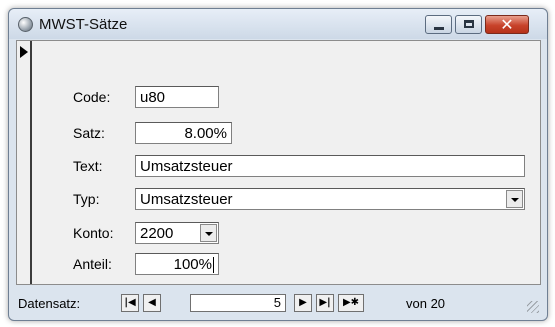 This screenshot has width=555, height=327. I want to click on close-icon: ✕, so click(507, 24).